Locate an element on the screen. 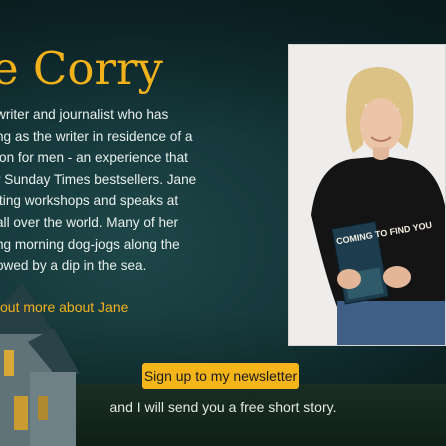 The width and height of the screenshot is (446, 446). bio-line: ng morning dog-jogs along the is located at coordinates (90, 244).